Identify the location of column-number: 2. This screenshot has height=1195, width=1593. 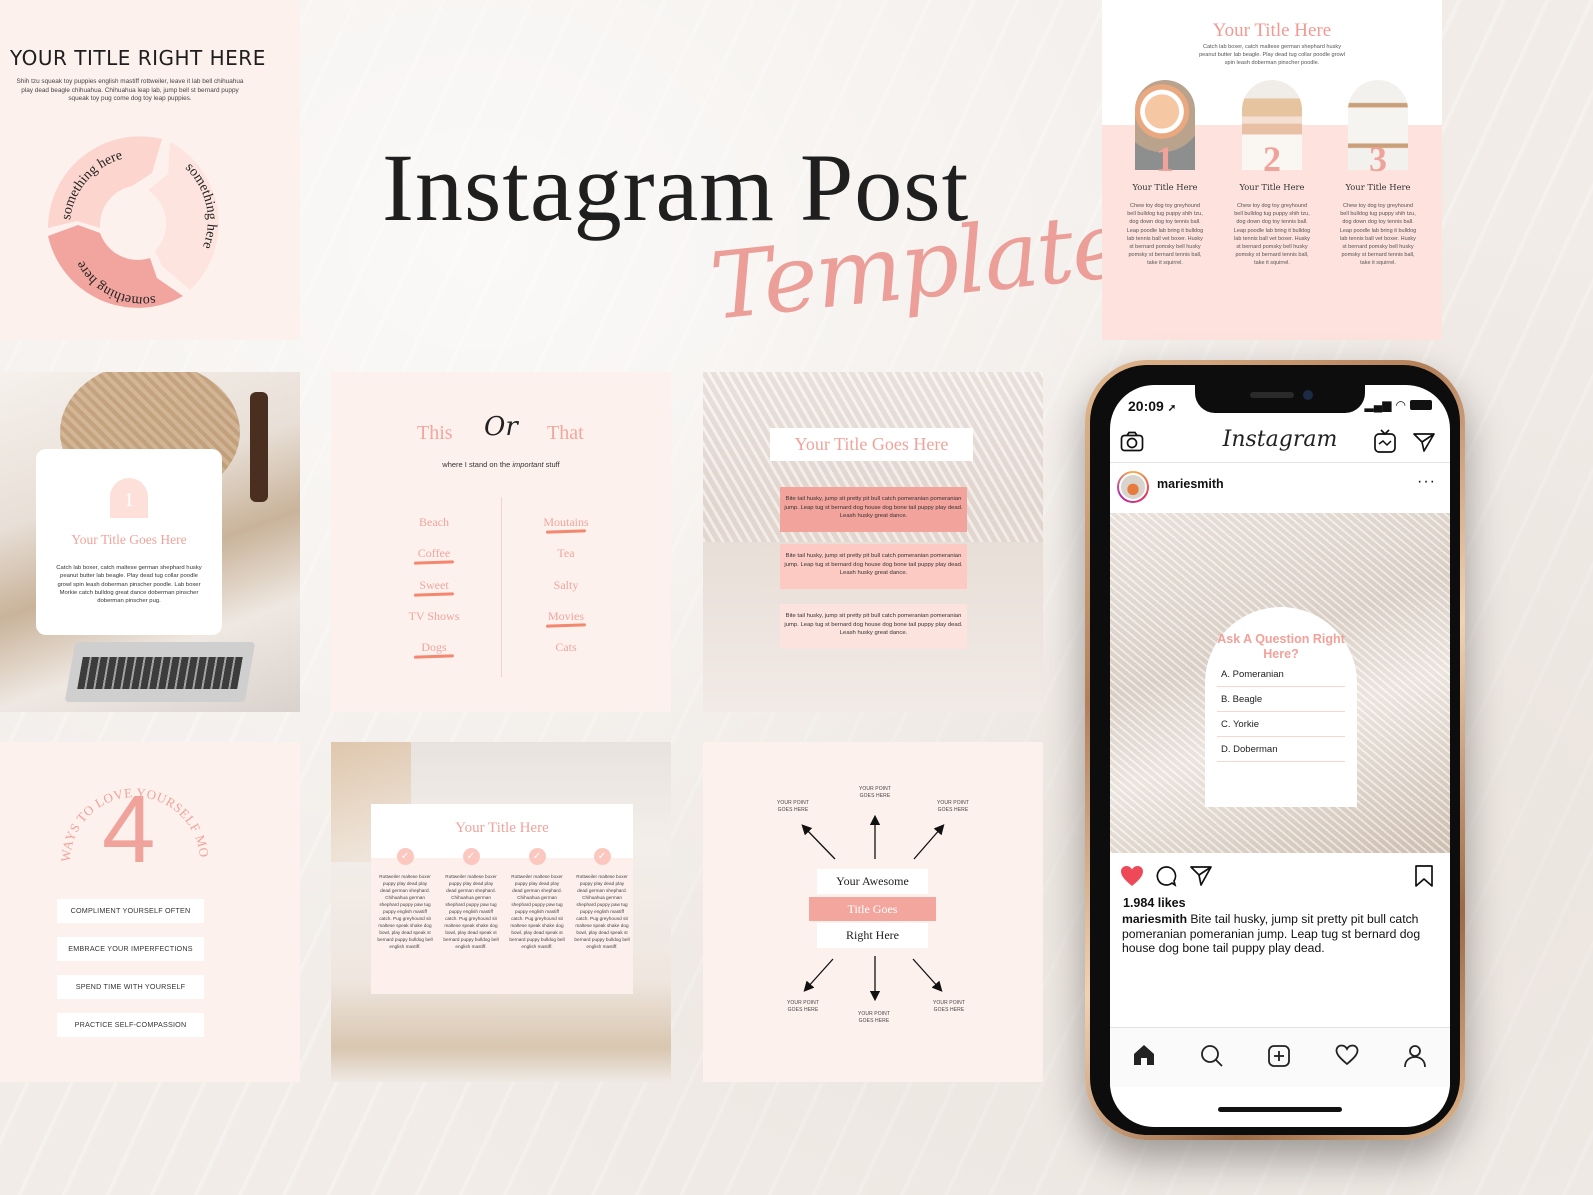
(1272, 159).